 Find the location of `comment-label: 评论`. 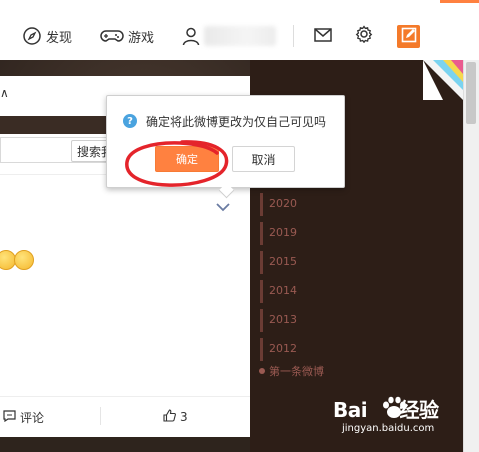

comment-label: 评论 is located at coordinates (32, 418).